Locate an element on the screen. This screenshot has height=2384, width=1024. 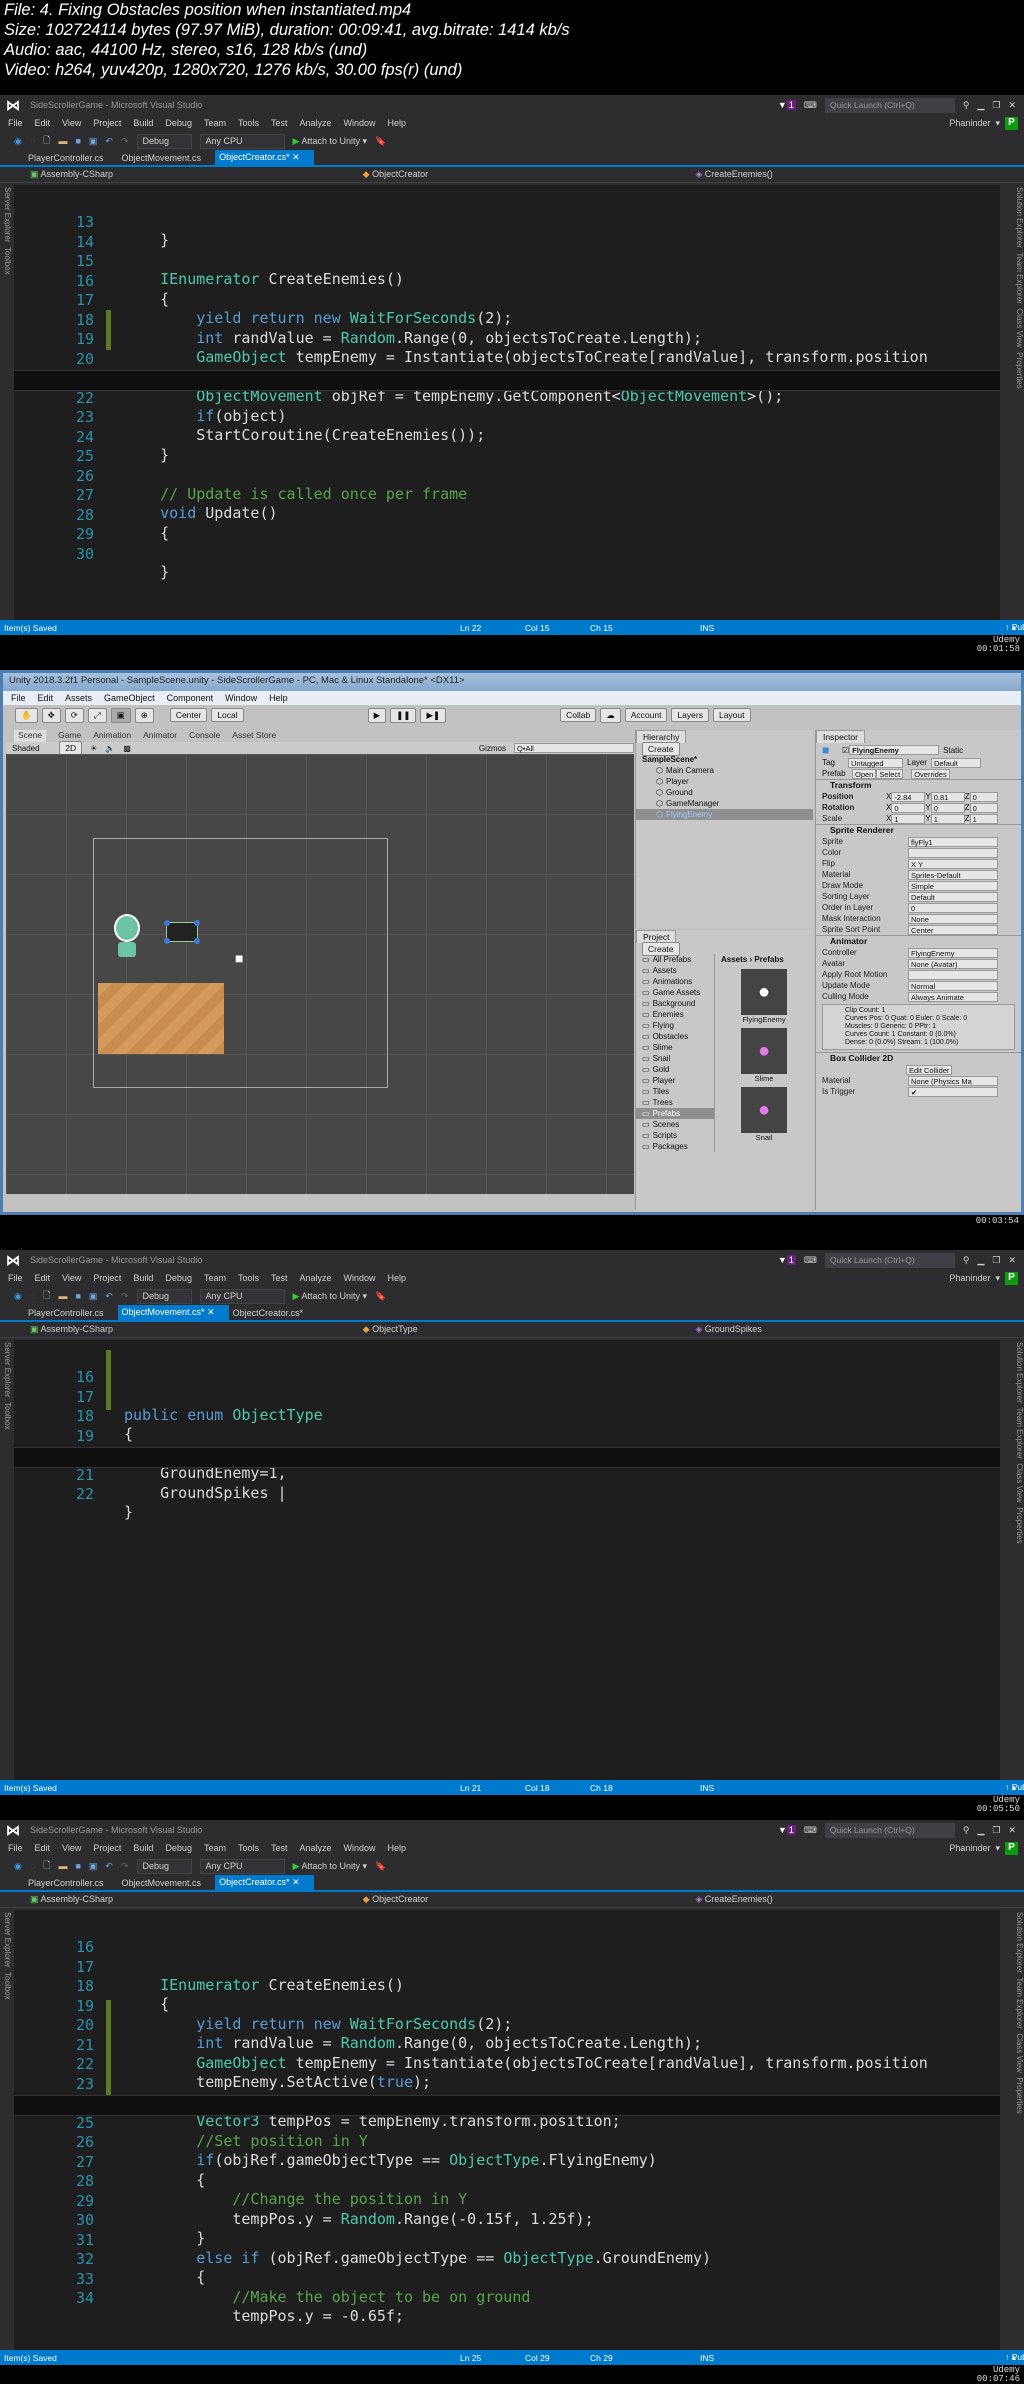
menu-help: Help is located at coordinates (397, 1278).